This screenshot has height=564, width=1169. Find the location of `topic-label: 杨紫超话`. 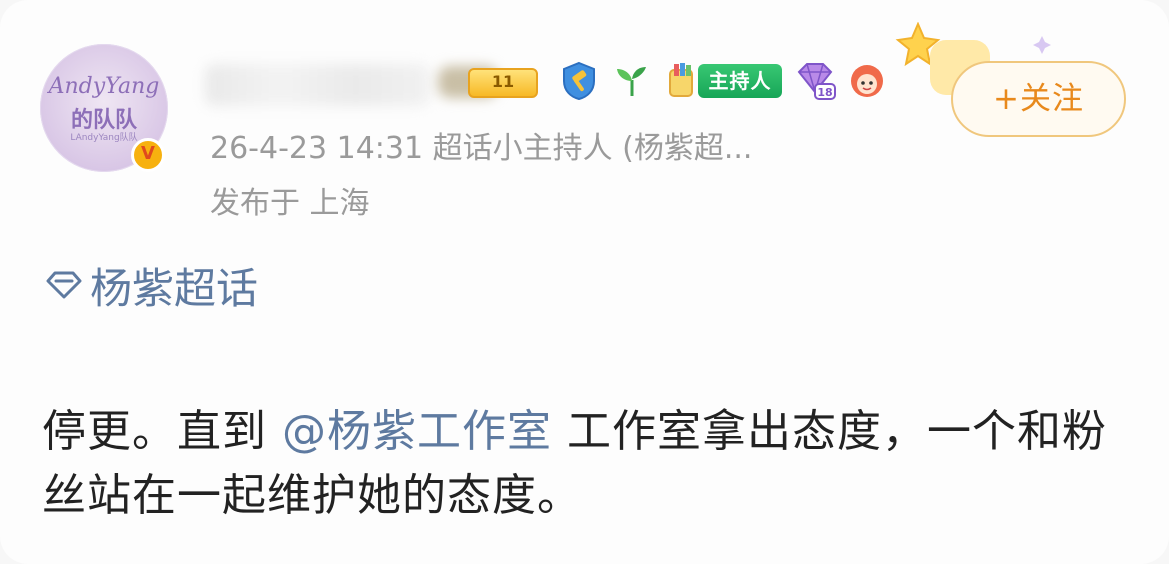

topic-label: 杨紫超话 is located at coordinates (174, 288).